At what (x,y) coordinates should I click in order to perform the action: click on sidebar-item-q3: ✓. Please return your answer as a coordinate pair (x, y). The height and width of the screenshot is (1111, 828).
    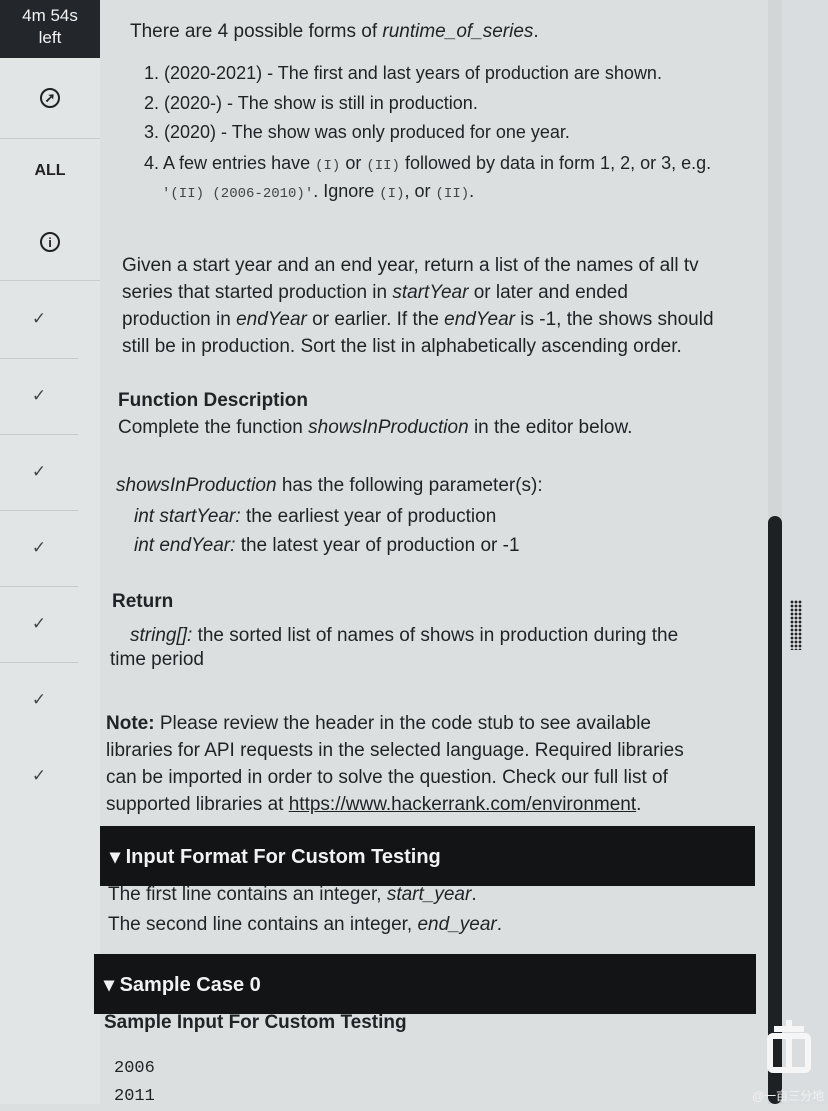
    Looking at the image, I should click on (39, 472).